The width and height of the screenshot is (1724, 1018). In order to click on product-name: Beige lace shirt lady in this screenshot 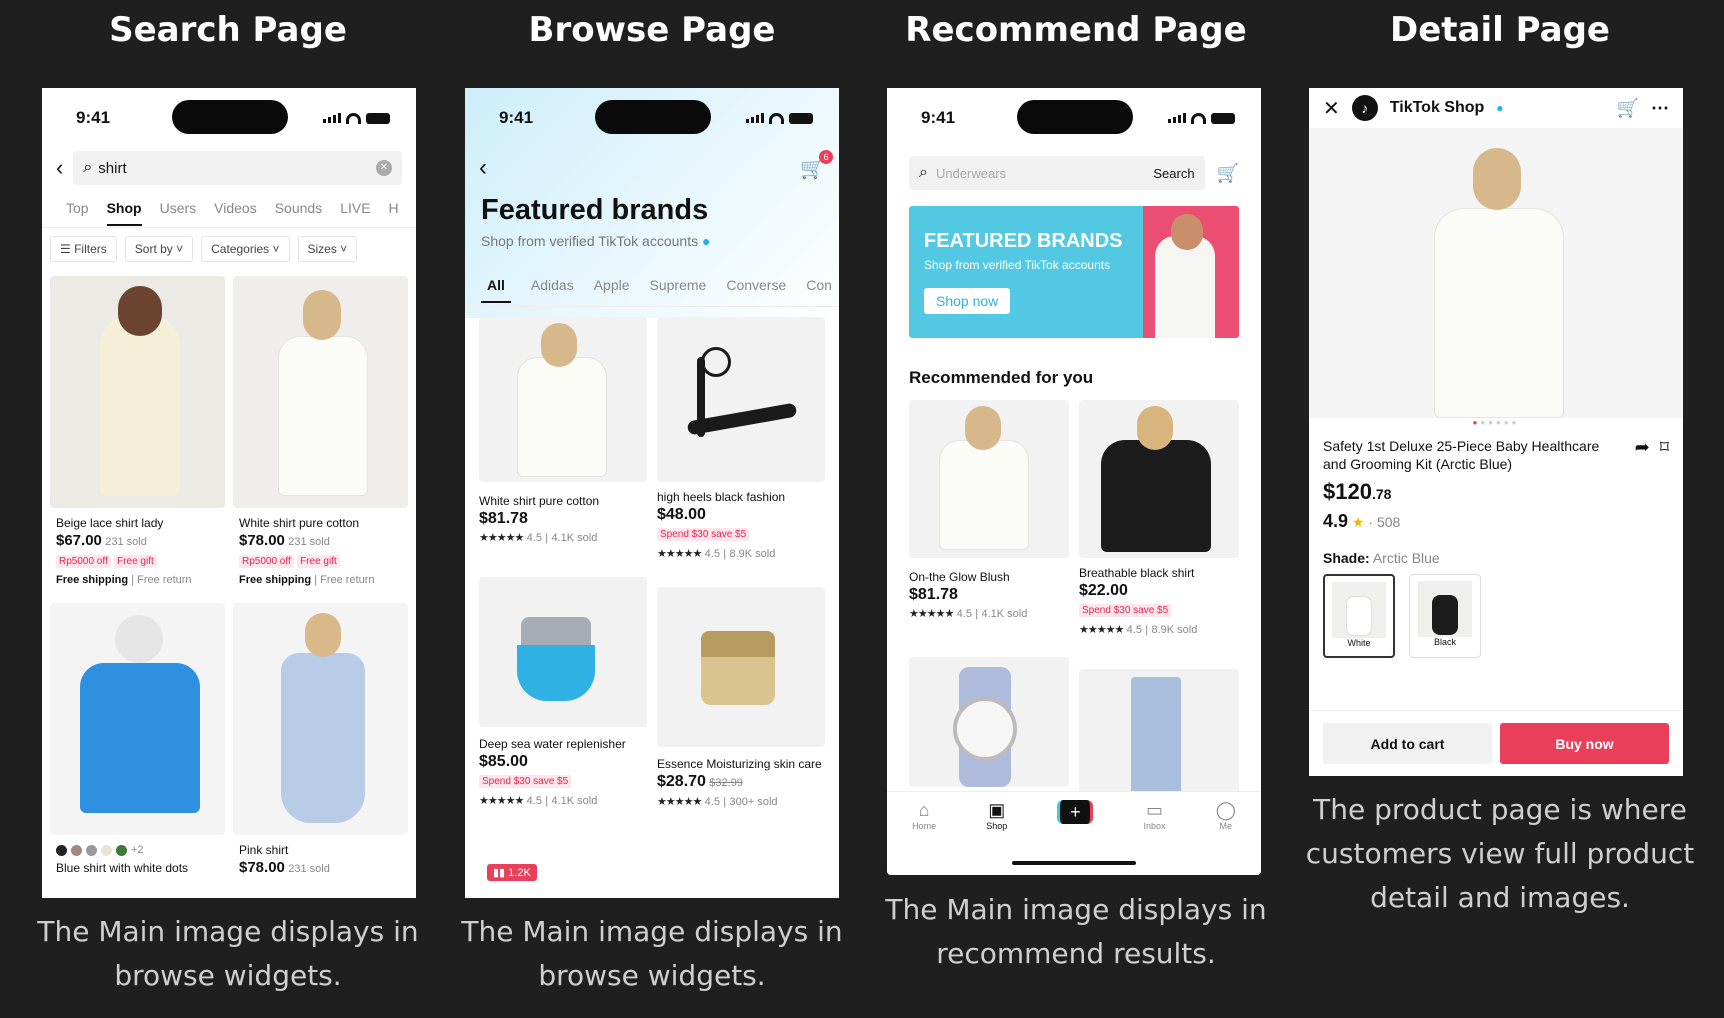, I will do `click(110, 523)`.